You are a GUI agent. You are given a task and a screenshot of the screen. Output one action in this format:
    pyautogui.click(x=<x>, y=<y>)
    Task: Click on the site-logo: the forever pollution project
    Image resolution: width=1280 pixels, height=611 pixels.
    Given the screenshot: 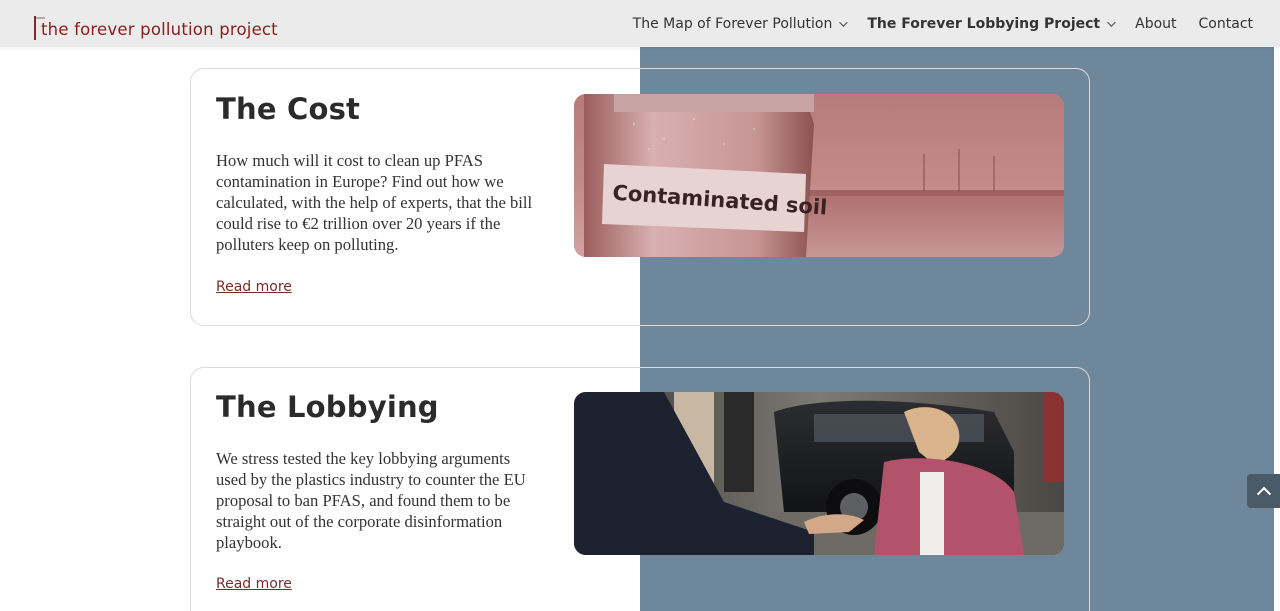 What is the action you would take?
    pyautogui.click(x=155, y=26)
    